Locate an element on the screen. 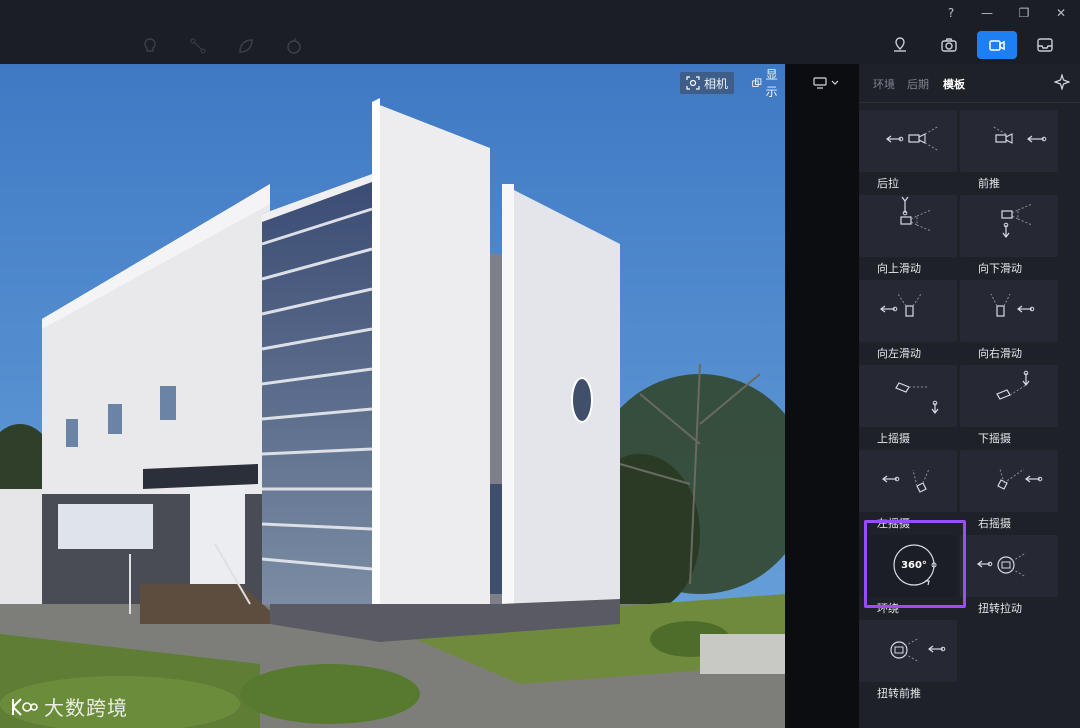  tab-post: 后期 is located at coordinates (918, 84).